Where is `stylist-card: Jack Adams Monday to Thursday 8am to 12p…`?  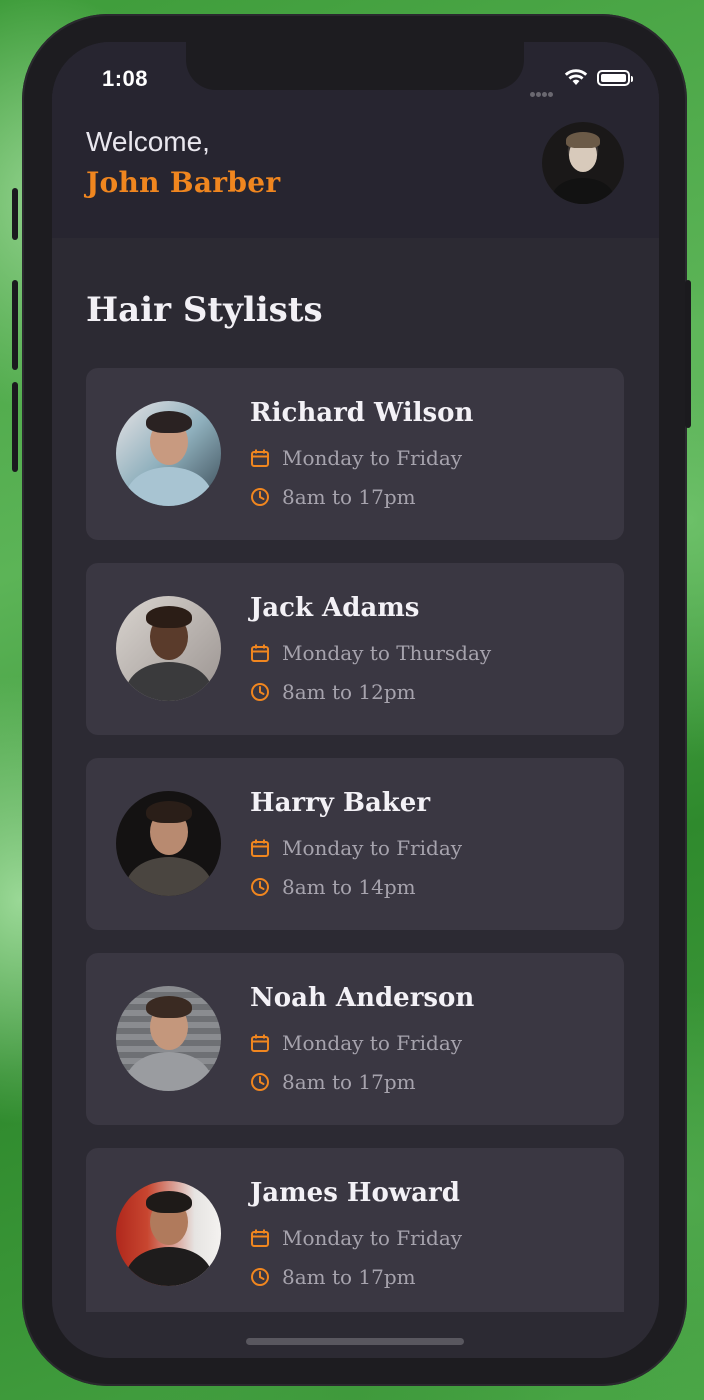
stylist-card: Jack Adams Monday to Thursday 8am to 12p… is located at coordinates (355, 649).